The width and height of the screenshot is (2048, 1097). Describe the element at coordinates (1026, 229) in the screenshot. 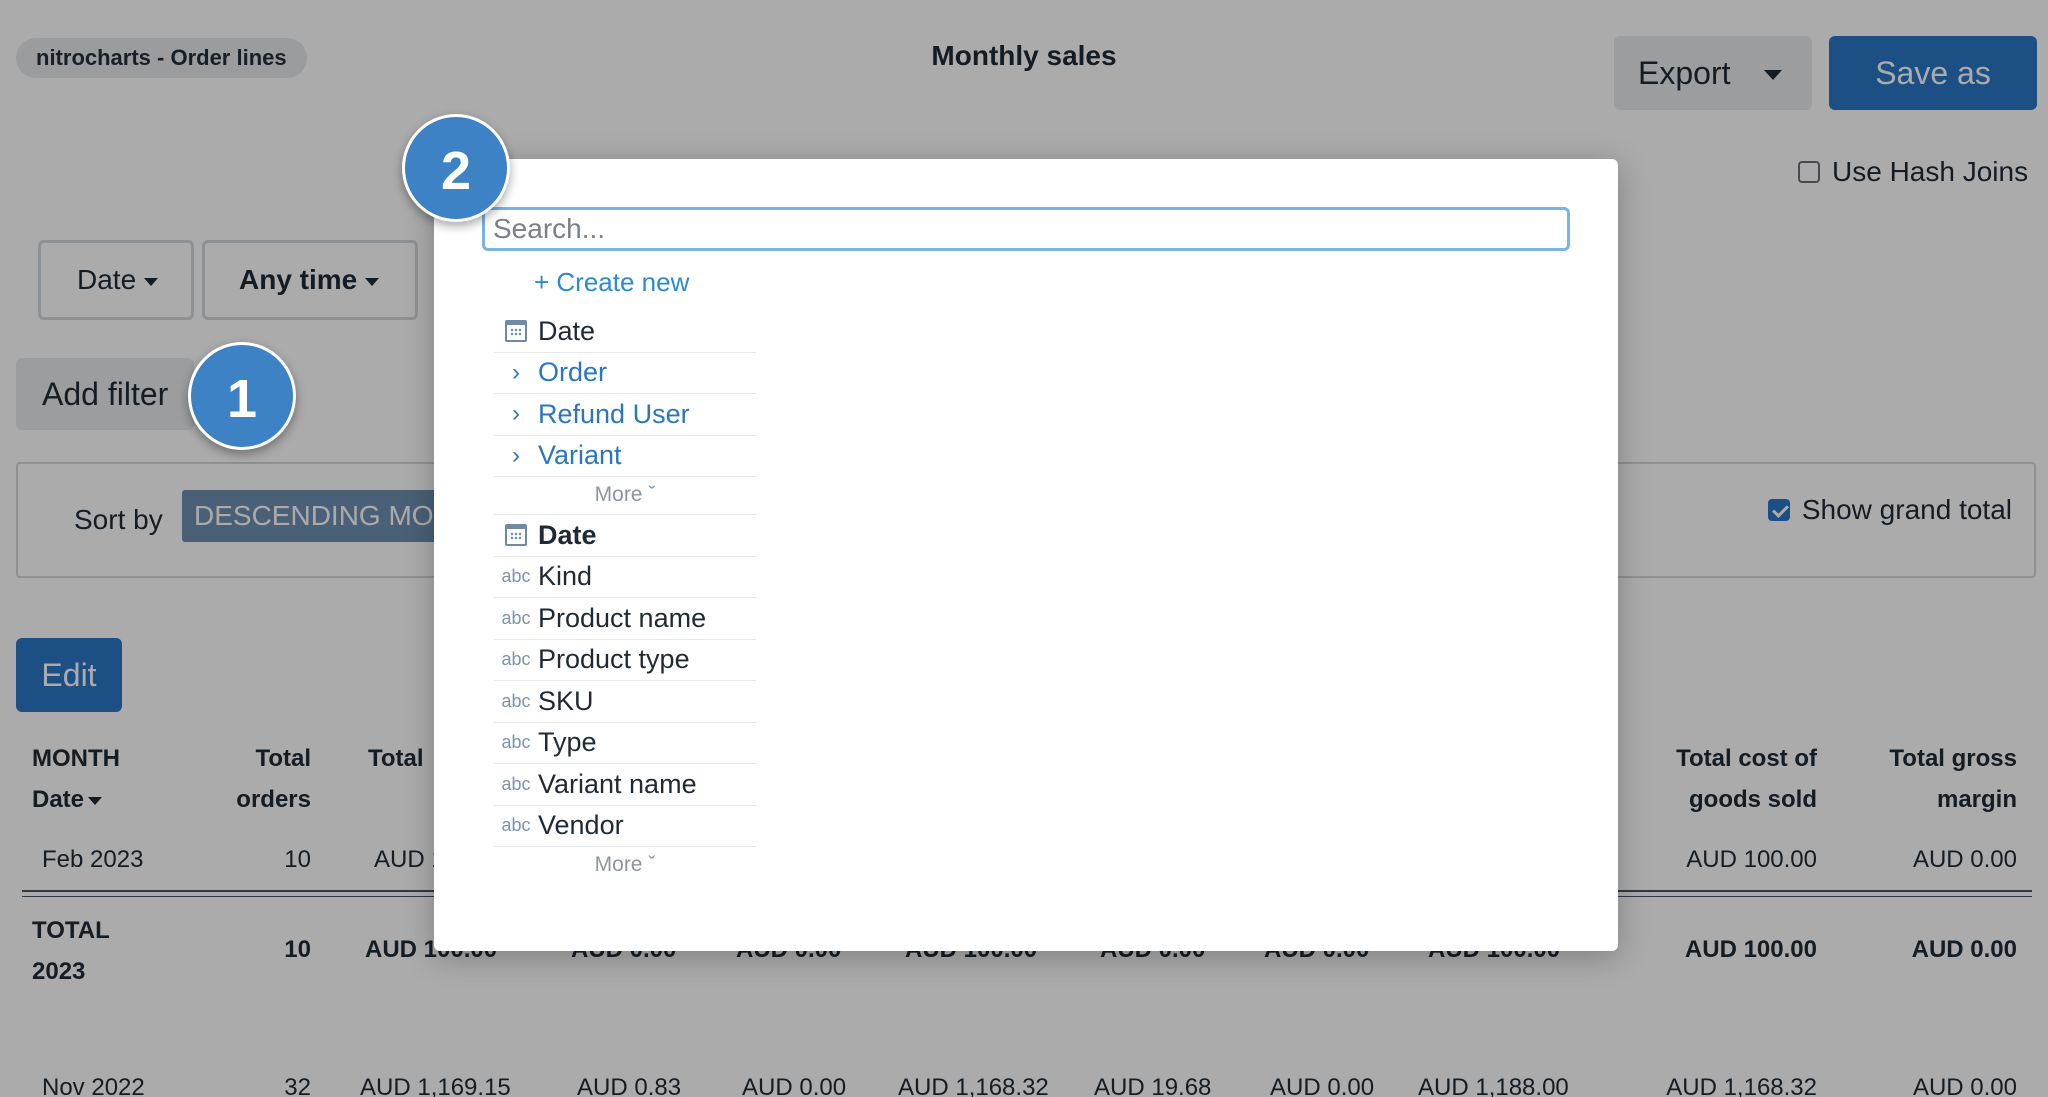

I see `field-search-input` at that location.